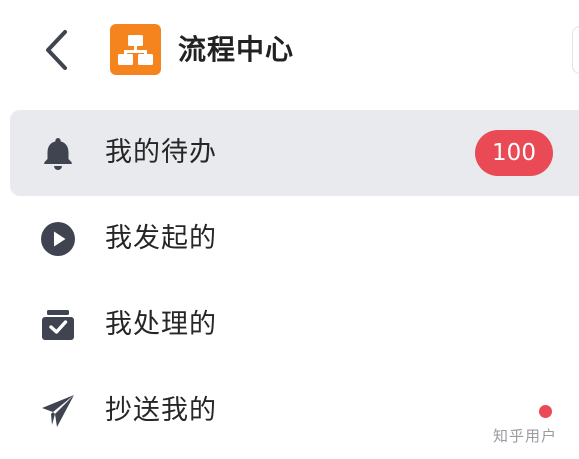 Image resolution: width=579 pixels, height=459 pixels. I want to click on header-edge-panel, so click(575, 50).